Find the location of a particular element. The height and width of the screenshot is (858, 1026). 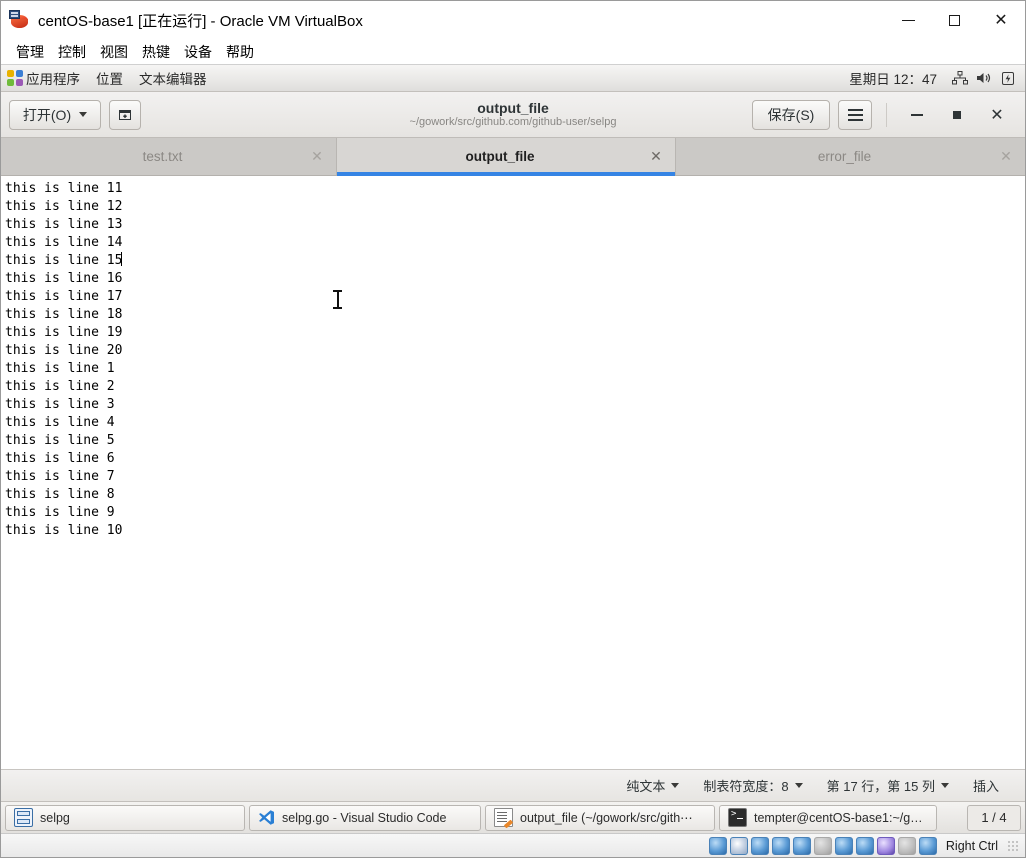

header-separator is located at coordinates (886, 114).